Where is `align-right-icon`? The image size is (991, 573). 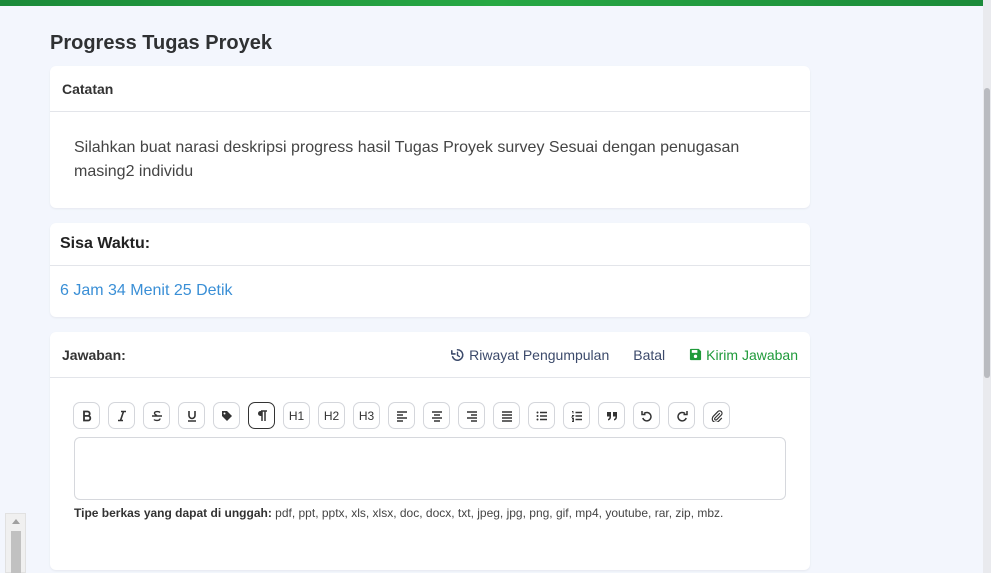 align-right-icon is located at coordinates (472, 416).